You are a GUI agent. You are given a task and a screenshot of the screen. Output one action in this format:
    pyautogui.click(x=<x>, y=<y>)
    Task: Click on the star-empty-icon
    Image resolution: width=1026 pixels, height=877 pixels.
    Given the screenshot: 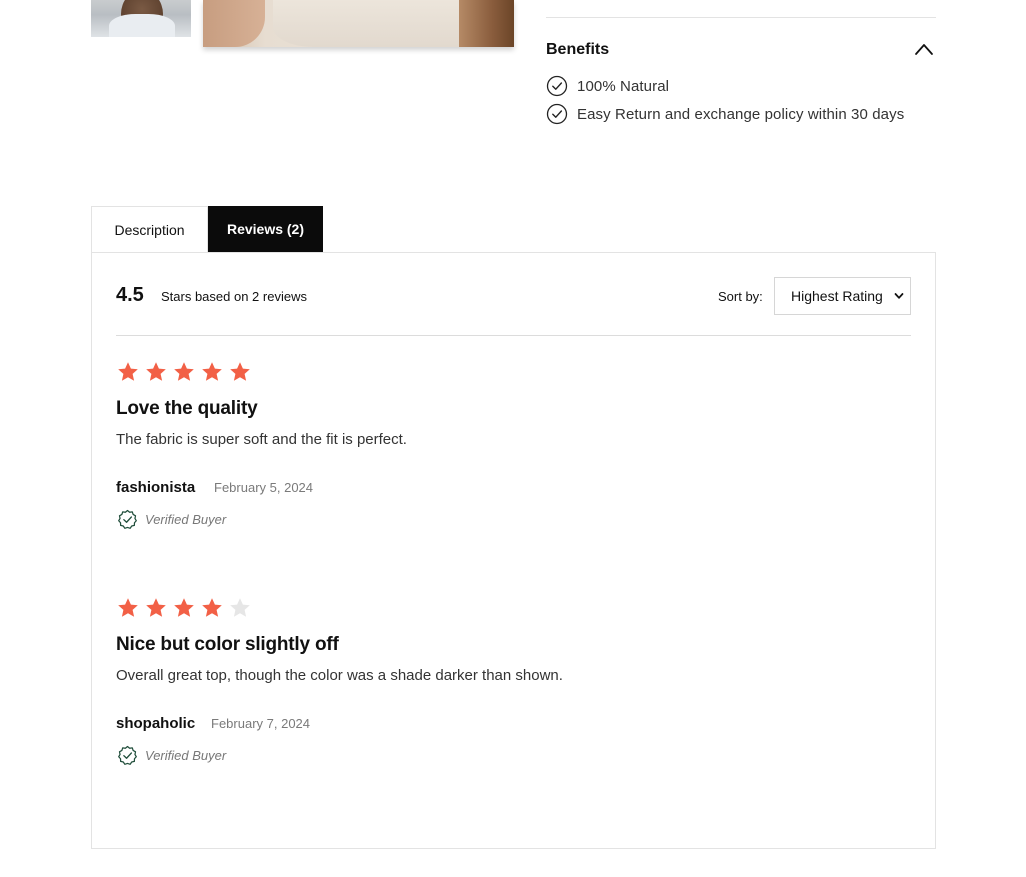 What is the action you would take?
    pyautogui.click(x=240, y=607)
    